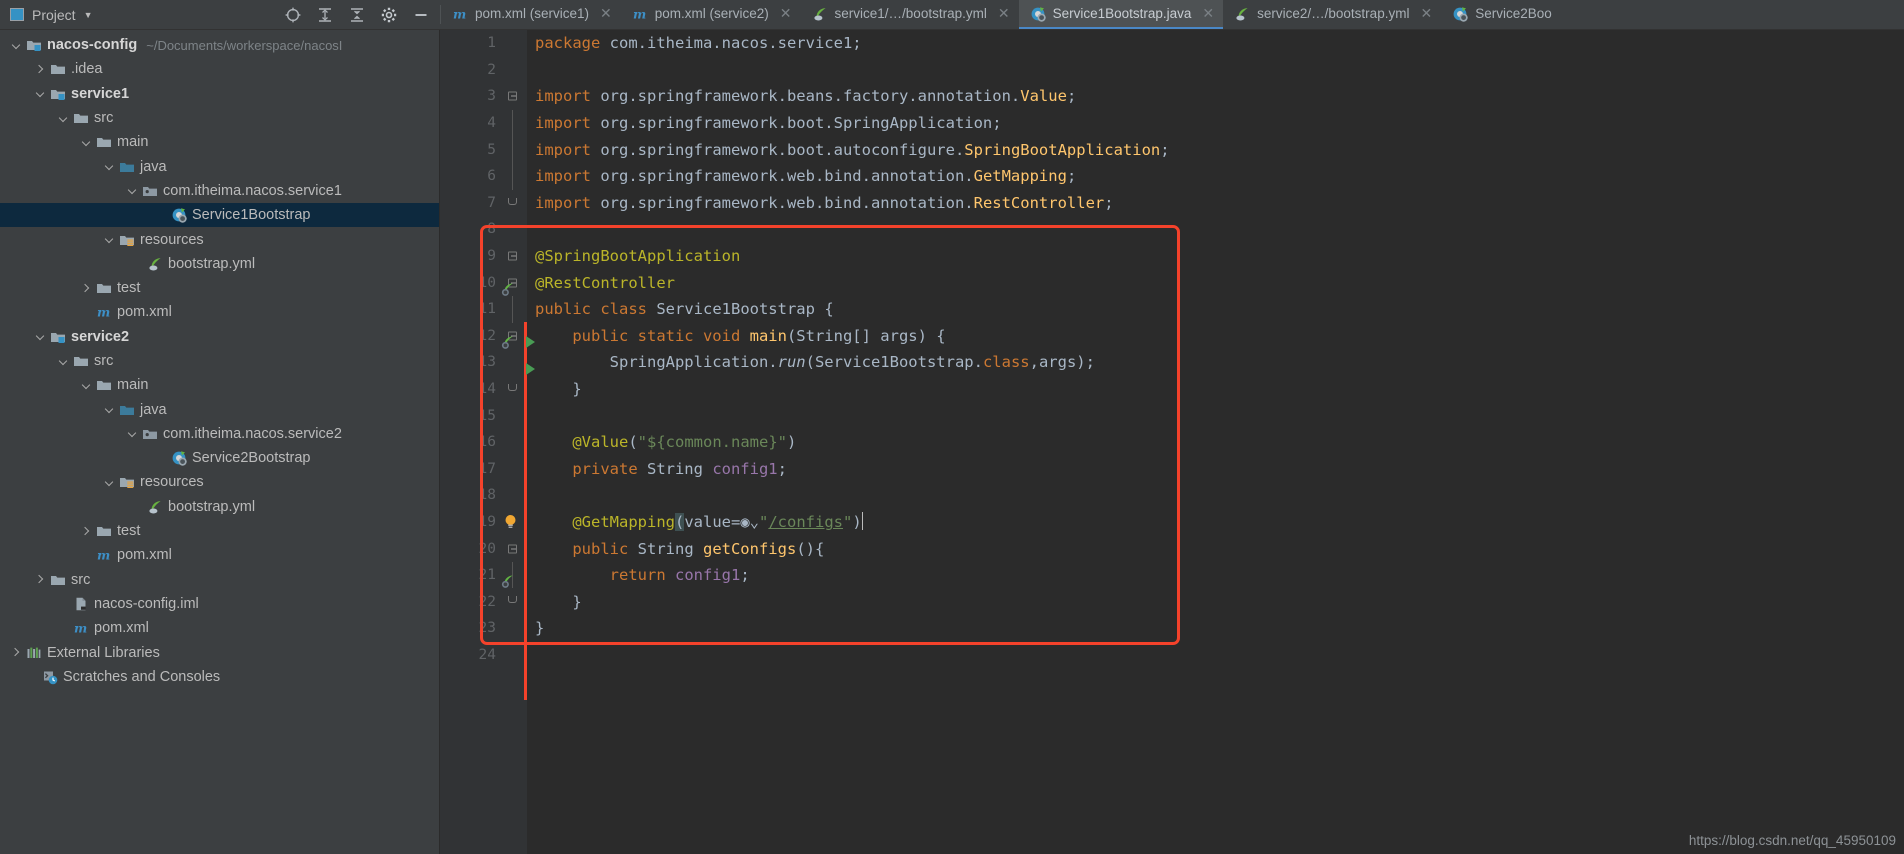 Image resolution: width=1904 pixels, height=854 pixels. Describe the element at coordinates (1172, 70) in the screenshot. I see `code-line: 2` at that location.